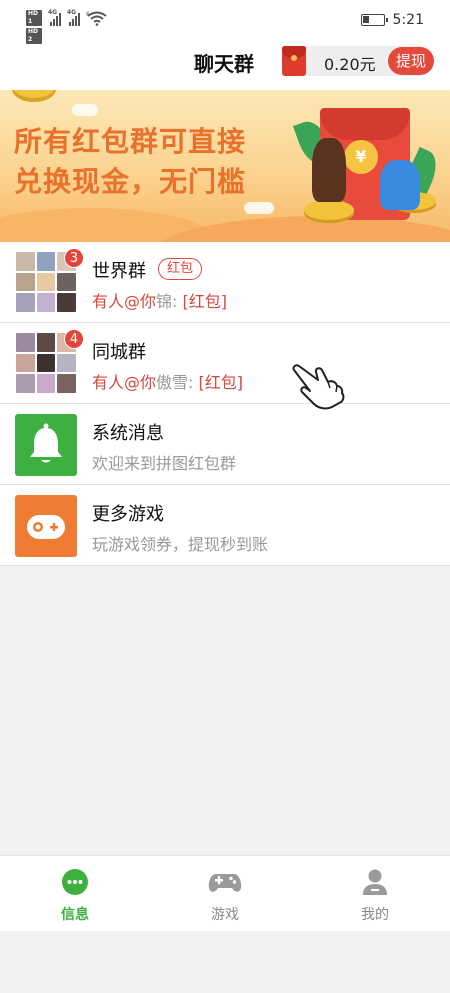 This screenshot has height=993, width=450. I want to click on chat-preview: 有人@你锦: [红包], so click(159, 300).